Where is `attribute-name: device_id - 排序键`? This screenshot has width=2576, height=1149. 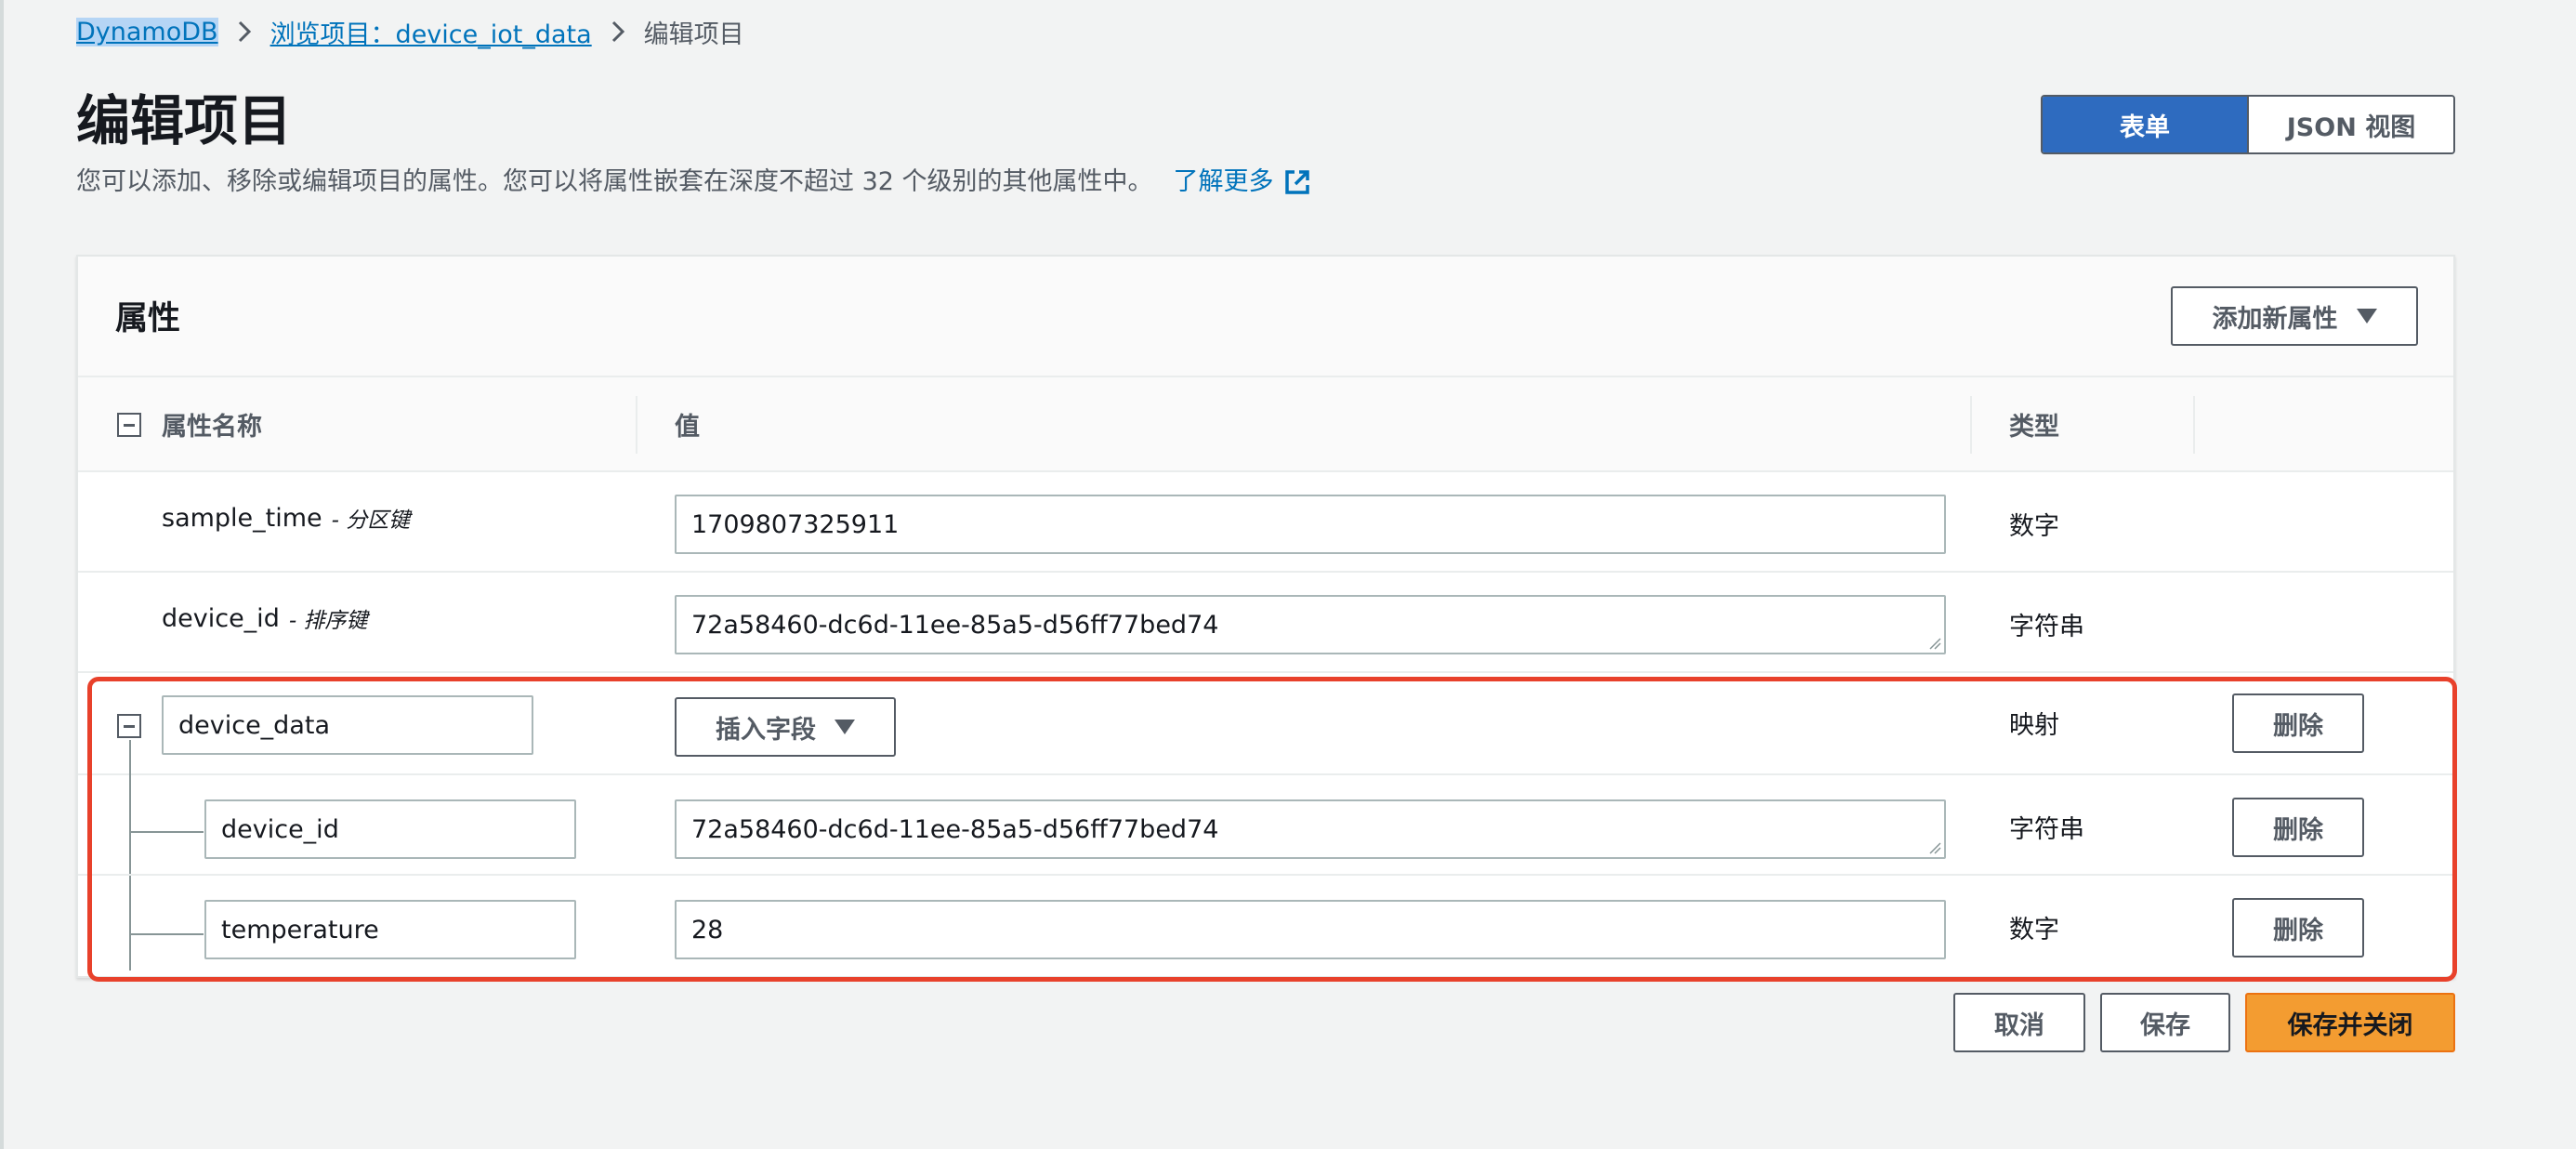
attribute-name: device_id - 排序键 is located at coordinates (264, 618).